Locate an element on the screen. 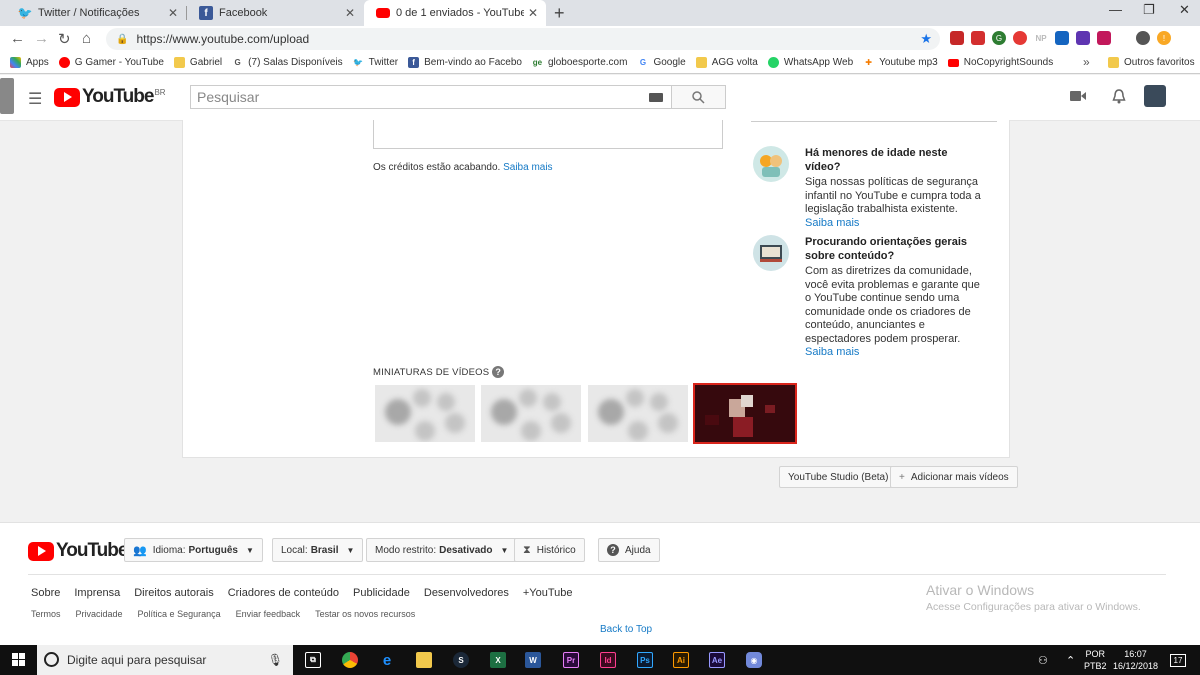  footer-link-advertise: Publicidade is located at coordinates (381, 593).